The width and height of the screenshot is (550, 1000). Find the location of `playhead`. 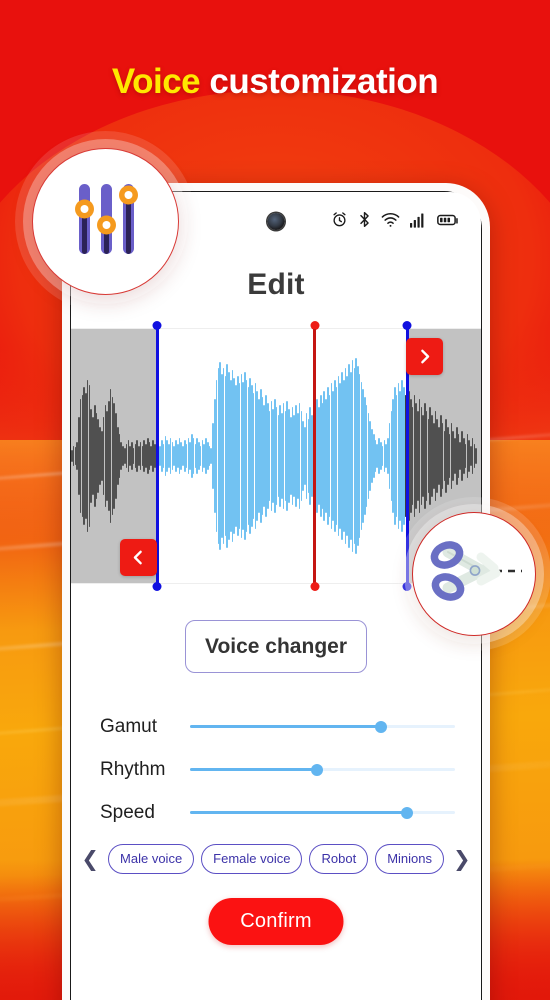

playhead is located at coordinates (315, 456).